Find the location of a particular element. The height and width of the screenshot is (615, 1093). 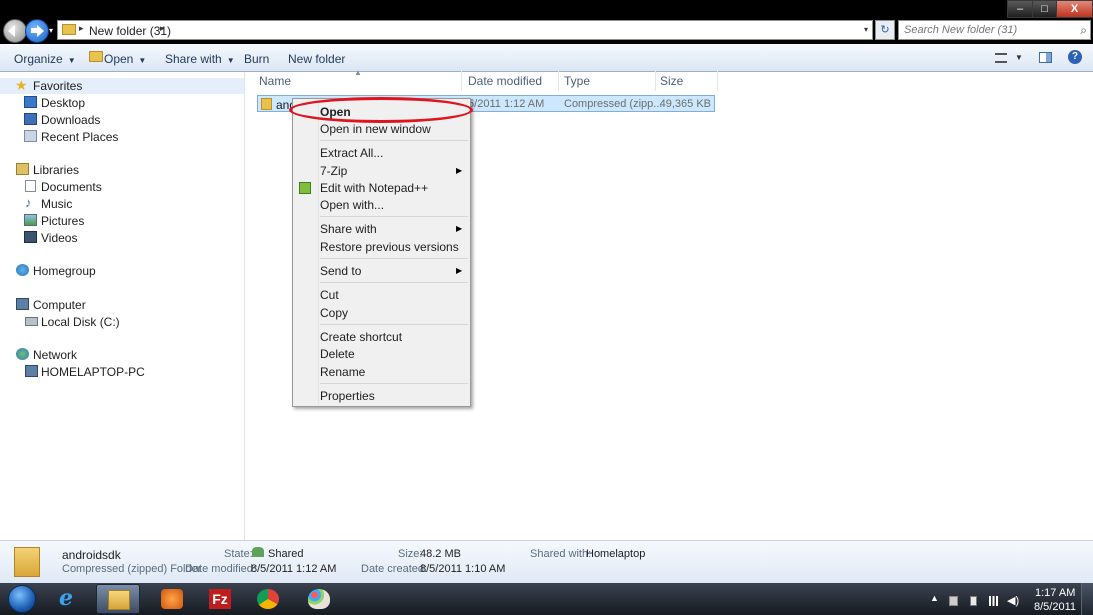

nav-item-label: Local Disk (C:) is located at coordinates (80, 322).